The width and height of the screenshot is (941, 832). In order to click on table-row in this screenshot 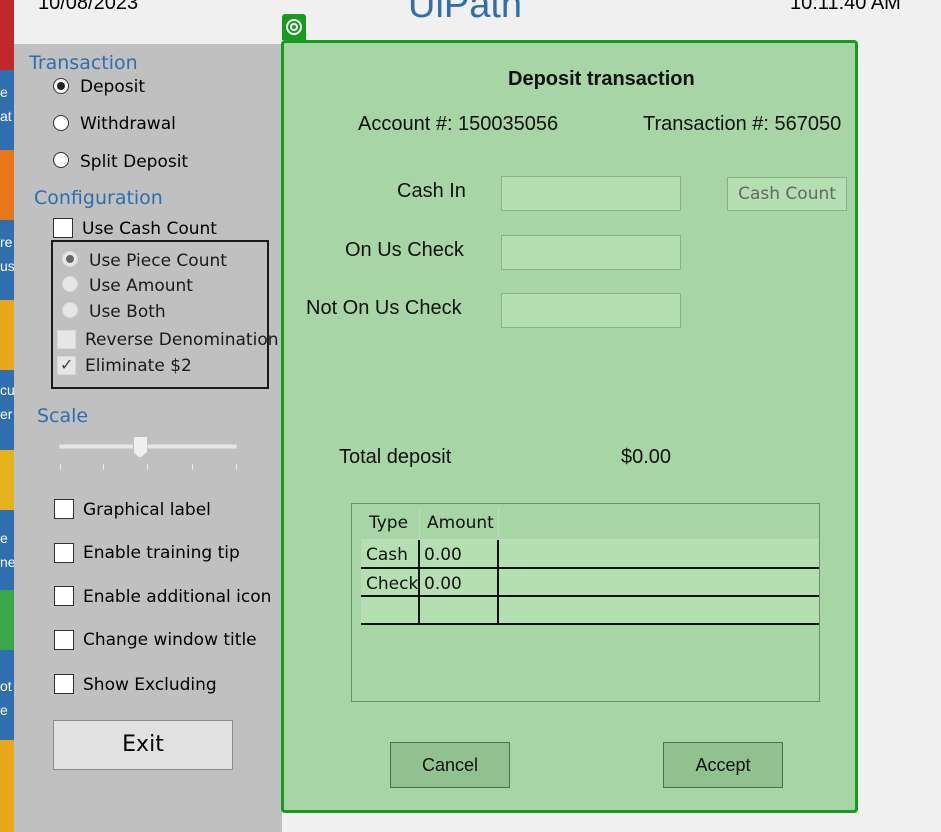, I will do `click(590, 611)`.